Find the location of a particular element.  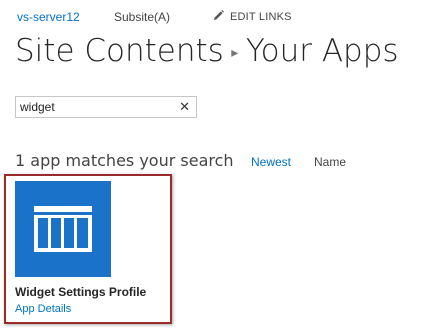

edit-links-label: EDIT LINKS is located at coordinates (261, 17).